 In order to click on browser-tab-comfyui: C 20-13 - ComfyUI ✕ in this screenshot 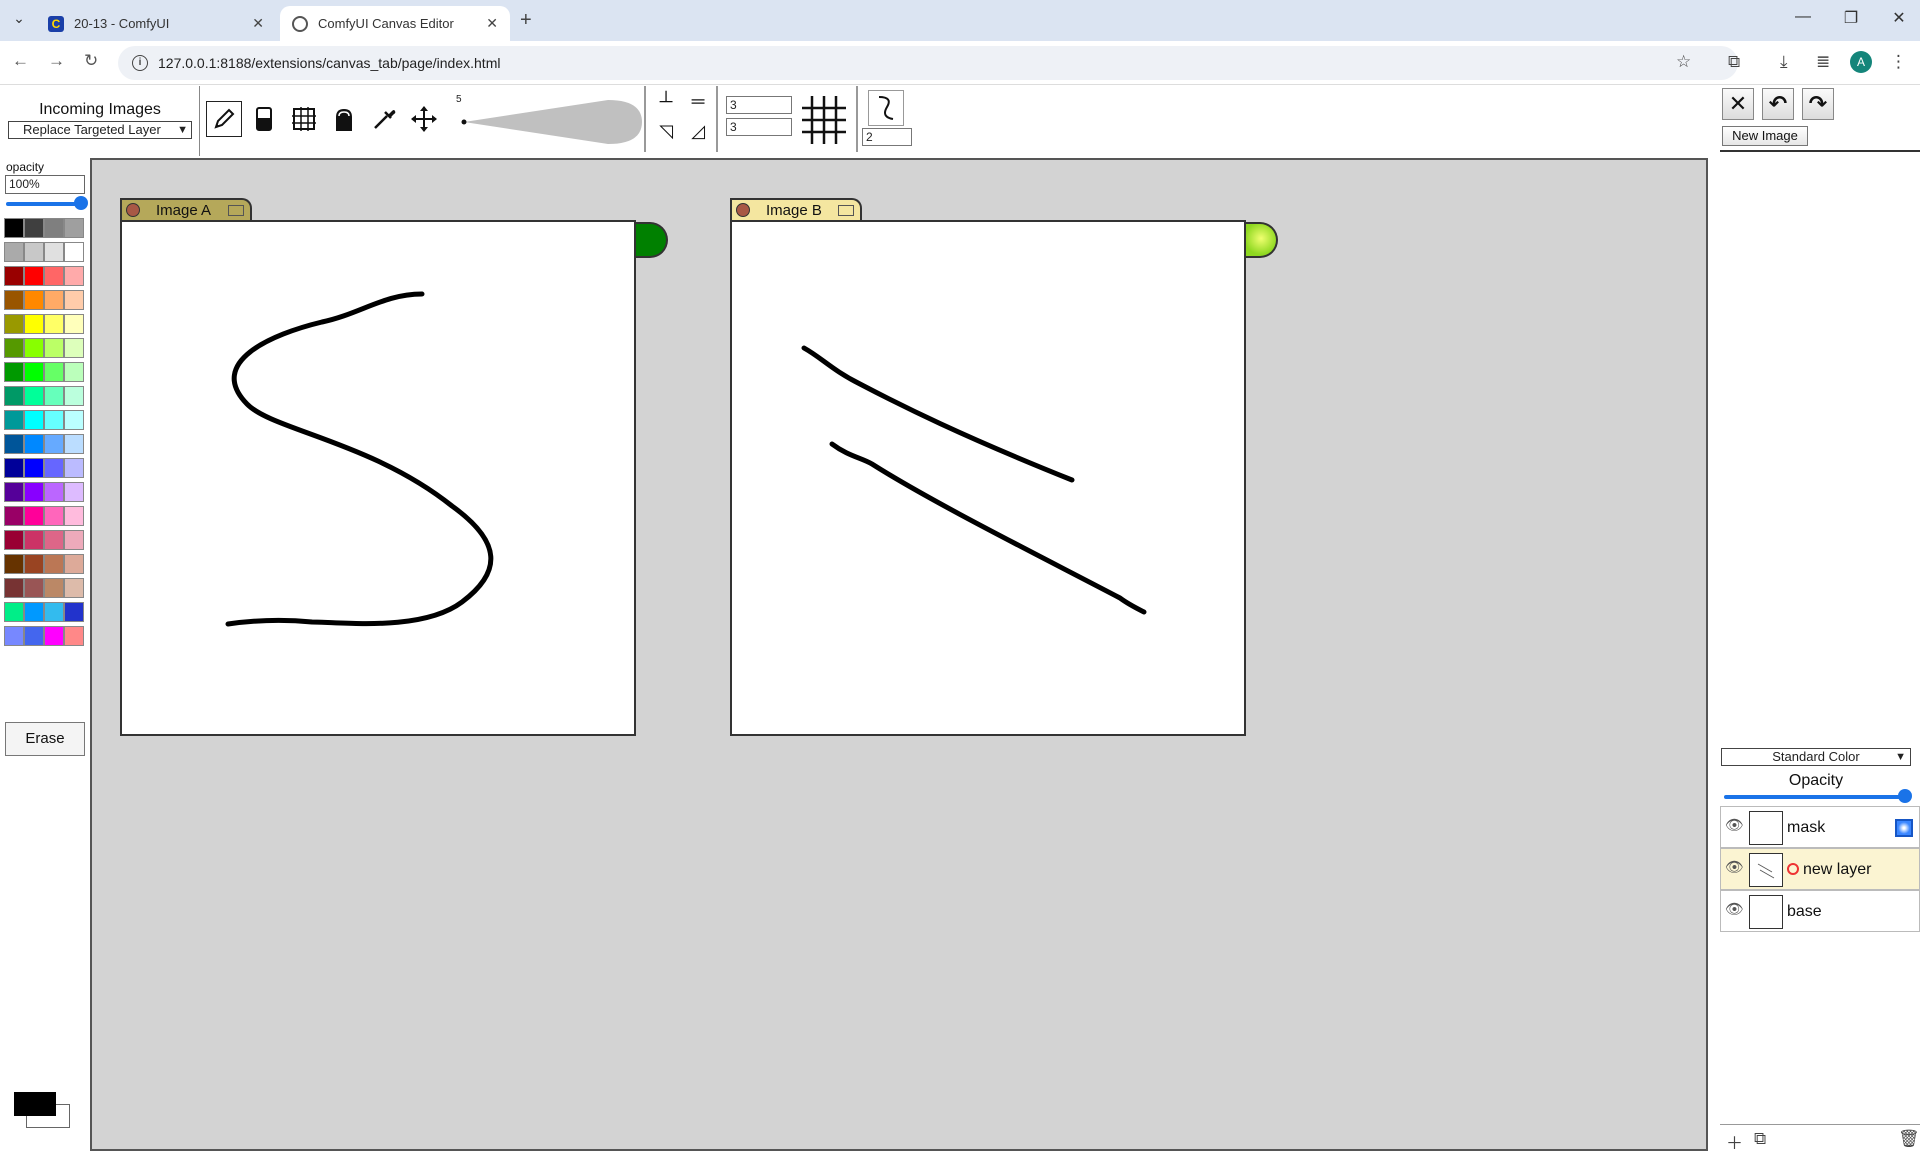, I will do `click(156, 23)`.